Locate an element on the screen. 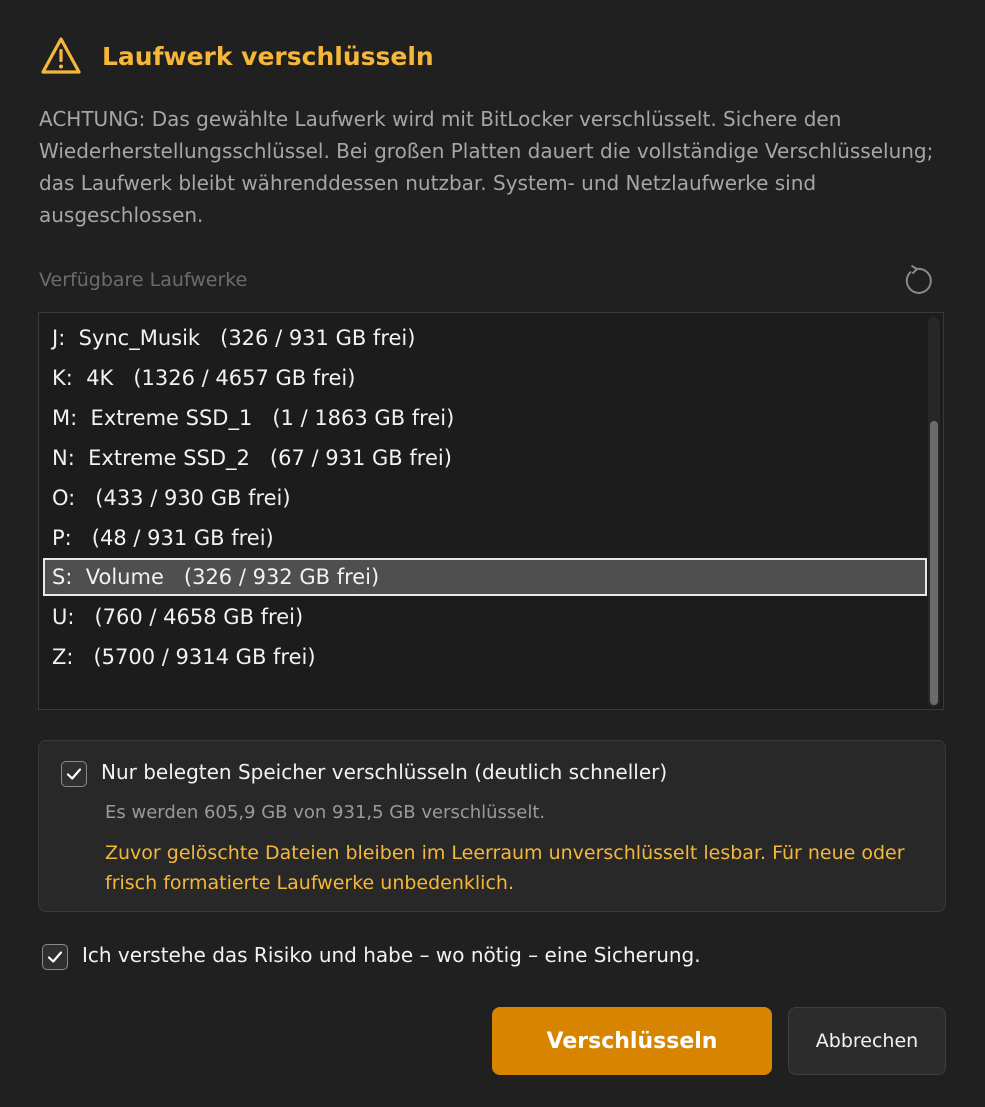 This screenshot has height=1107, width=985. drive-list-item: M: Extreme SSD_1 (1 / 1863 GB frei) is located at coordinates (485, 418).